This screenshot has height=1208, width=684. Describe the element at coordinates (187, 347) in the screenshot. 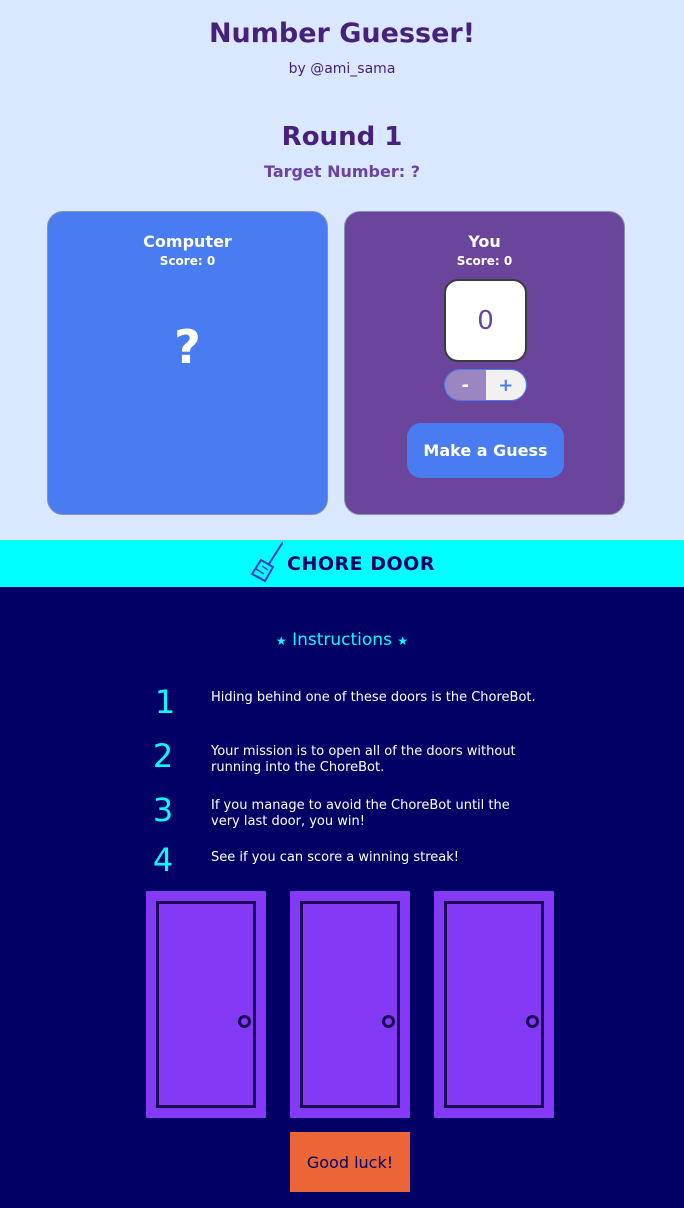

I see `computer-guess: ?` at that location.